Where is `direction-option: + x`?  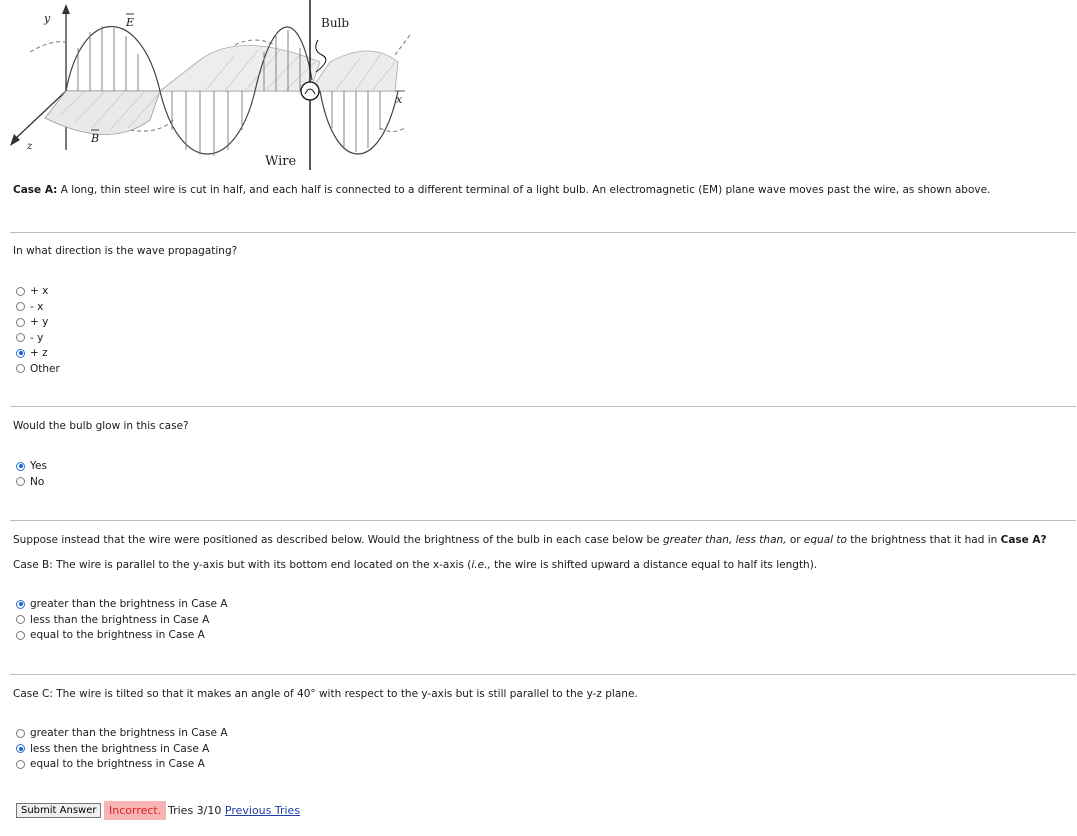
direction-option: + x is located at coordinates (32, 291).